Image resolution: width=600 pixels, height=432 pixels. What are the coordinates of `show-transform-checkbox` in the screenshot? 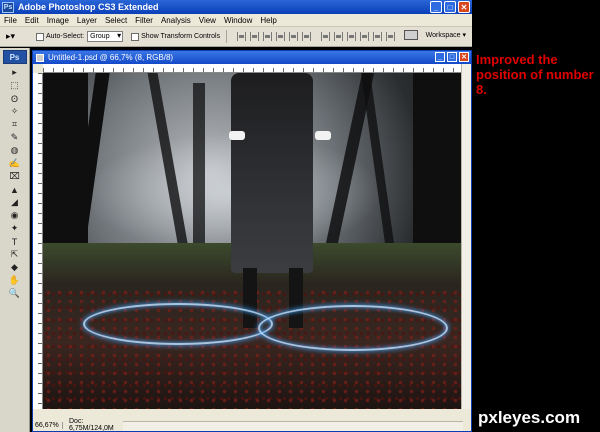 It's located at (135, 36).